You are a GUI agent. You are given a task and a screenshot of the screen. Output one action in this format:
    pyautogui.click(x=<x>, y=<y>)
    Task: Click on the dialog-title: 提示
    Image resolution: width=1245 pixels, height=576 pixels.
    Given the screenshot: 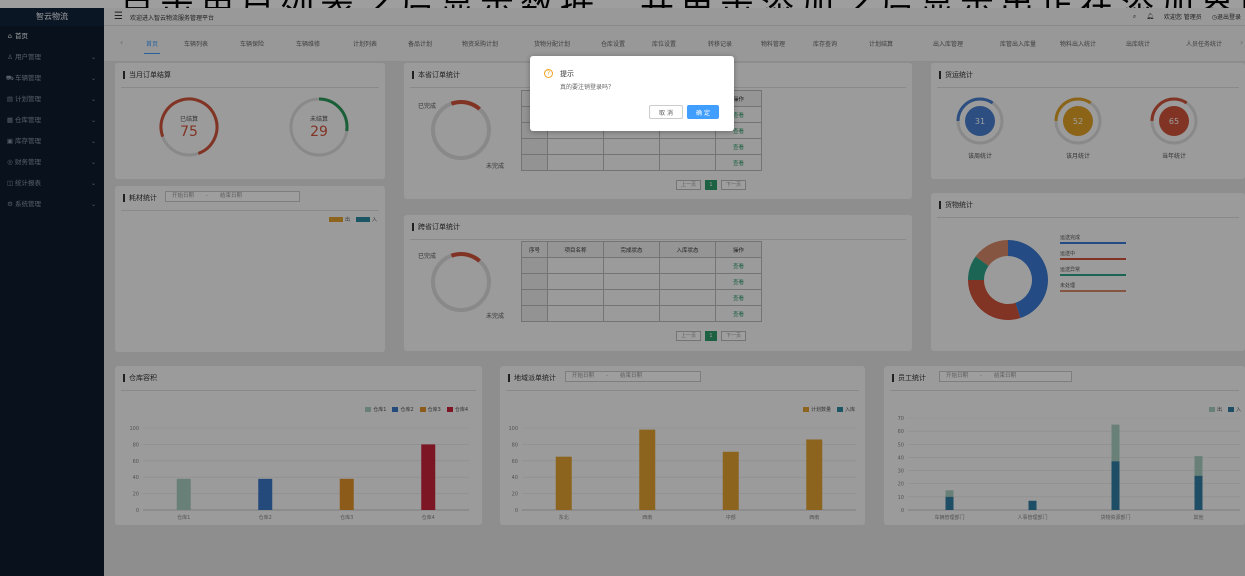 What is the action you would take?
    pyautogui.click(x=567, y=74)
    